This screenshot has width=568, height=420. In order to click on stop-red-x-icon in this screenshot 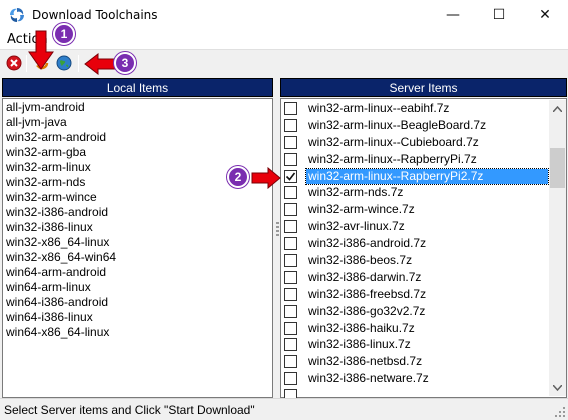, I will do `click(14, 63)`.